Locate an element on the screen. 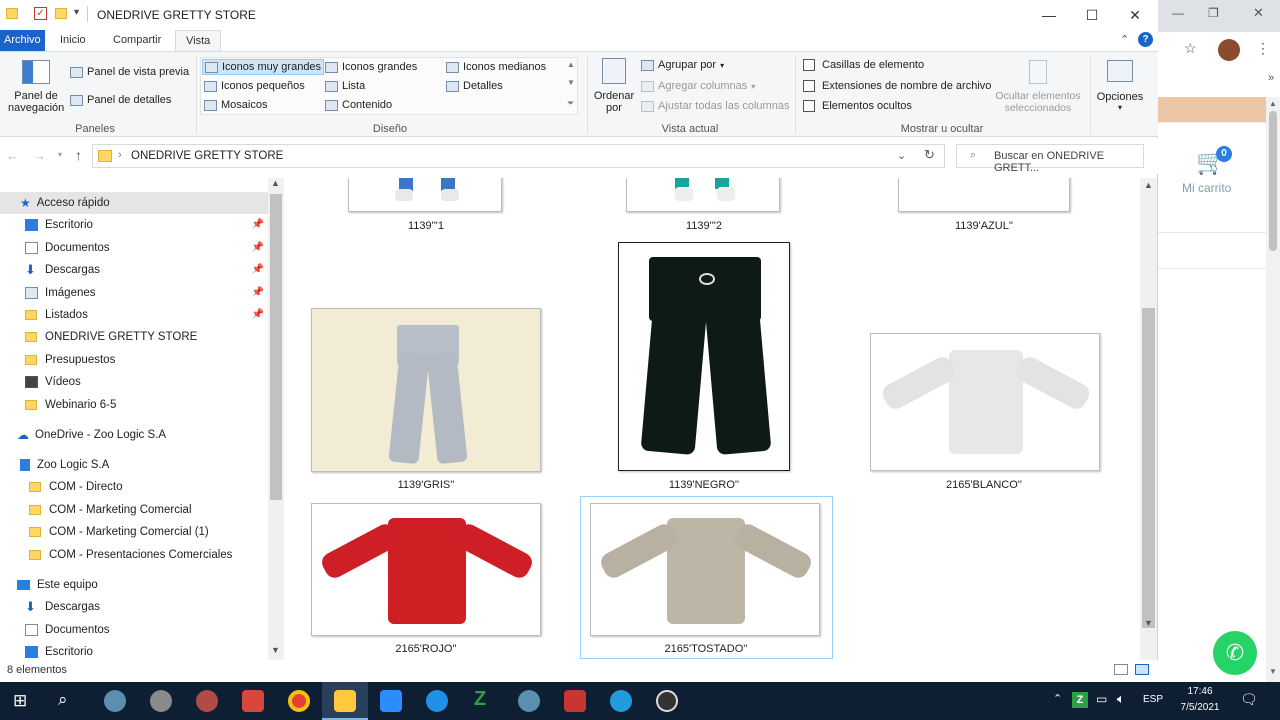  internet-explorer-icon is located at coordinates (437, 701).